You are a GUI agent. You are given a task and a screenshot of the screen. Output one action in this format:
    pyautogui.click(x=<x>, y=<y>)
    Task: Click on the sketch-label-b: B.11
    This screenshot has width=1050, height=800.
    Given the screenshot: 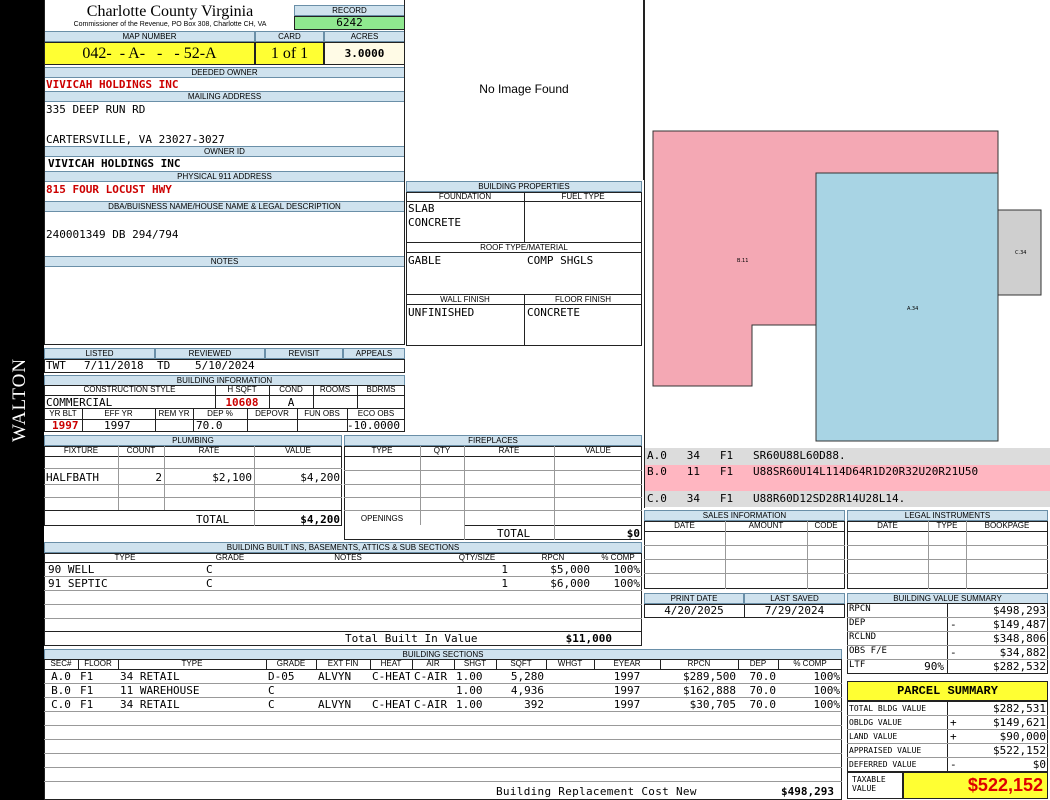 What is the action you would take?
    pyautogui.click(x=742, y=261)
    